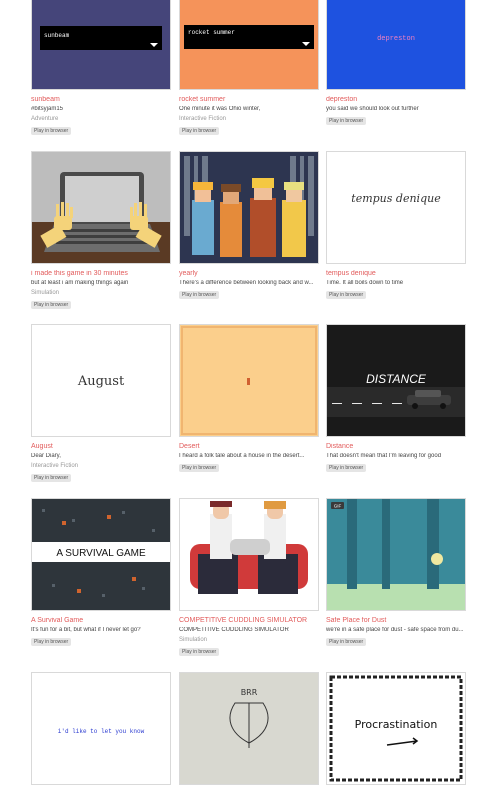  I want to click on thumb-text: A SURVIVAL GAME, so click(101, 553).